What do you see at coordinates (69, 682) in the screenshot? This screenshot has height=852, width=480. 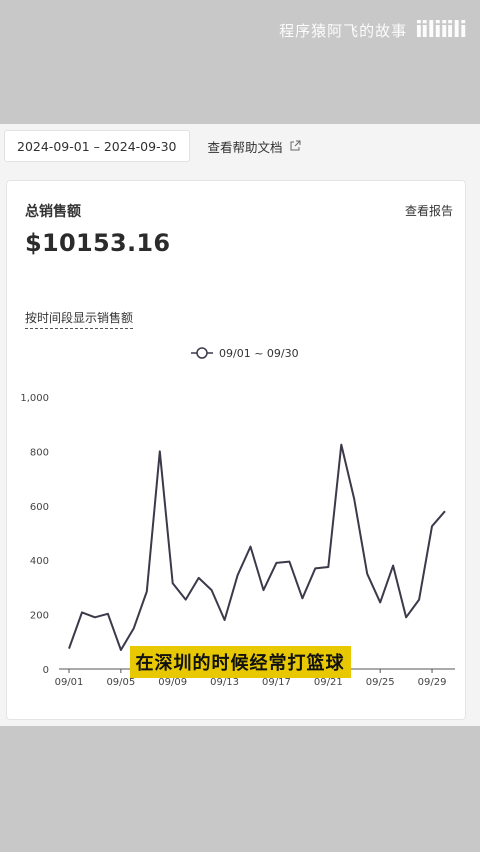 I see `x-tick-label: 09/01` at bounding box center [69, 682].